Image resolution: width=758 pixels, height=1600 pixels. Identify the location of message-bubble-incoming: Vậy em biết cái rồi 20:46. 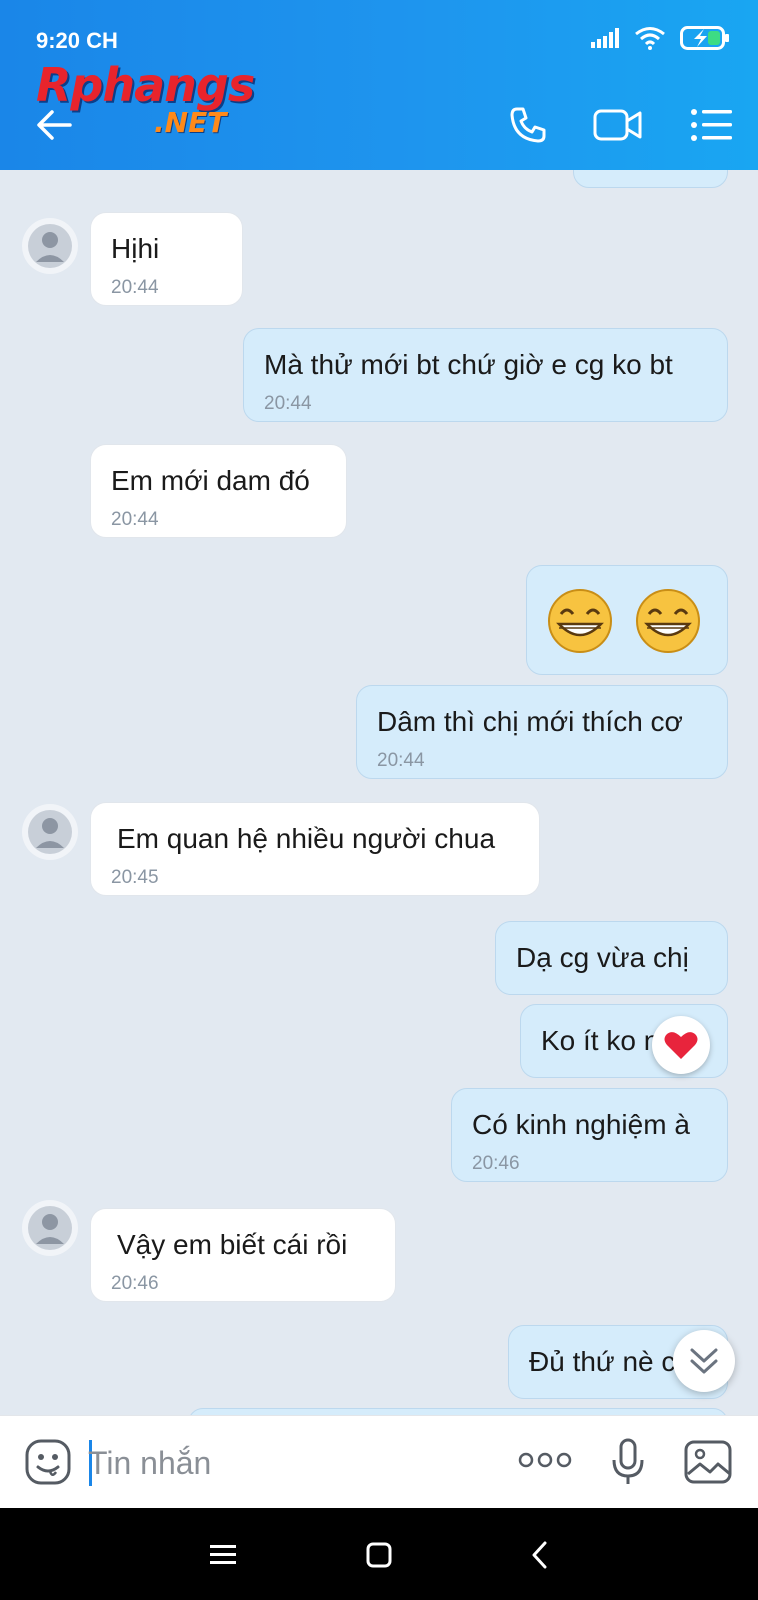
(243, 1255).